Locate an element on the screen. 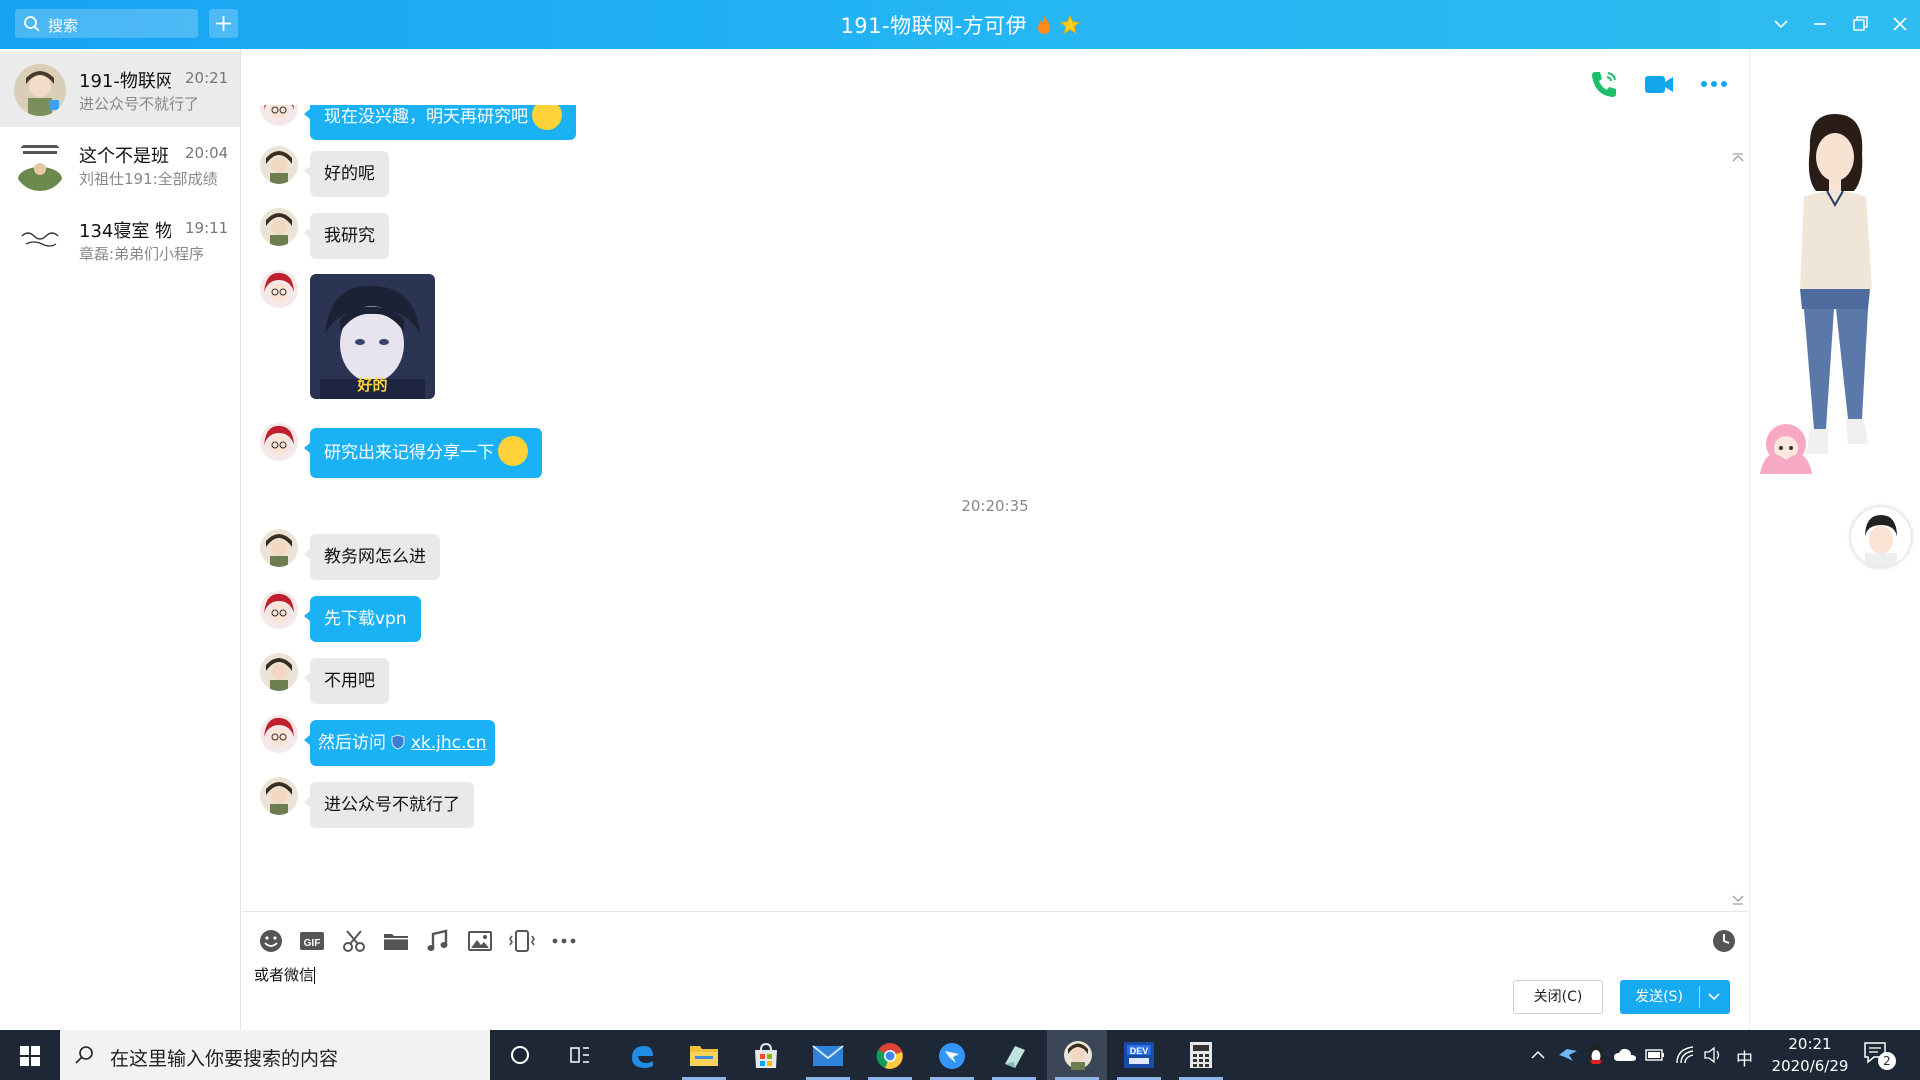 This screenshot has height=1080, width=1920. sticker-caption: 好的 is located at coordinates (372, 385).